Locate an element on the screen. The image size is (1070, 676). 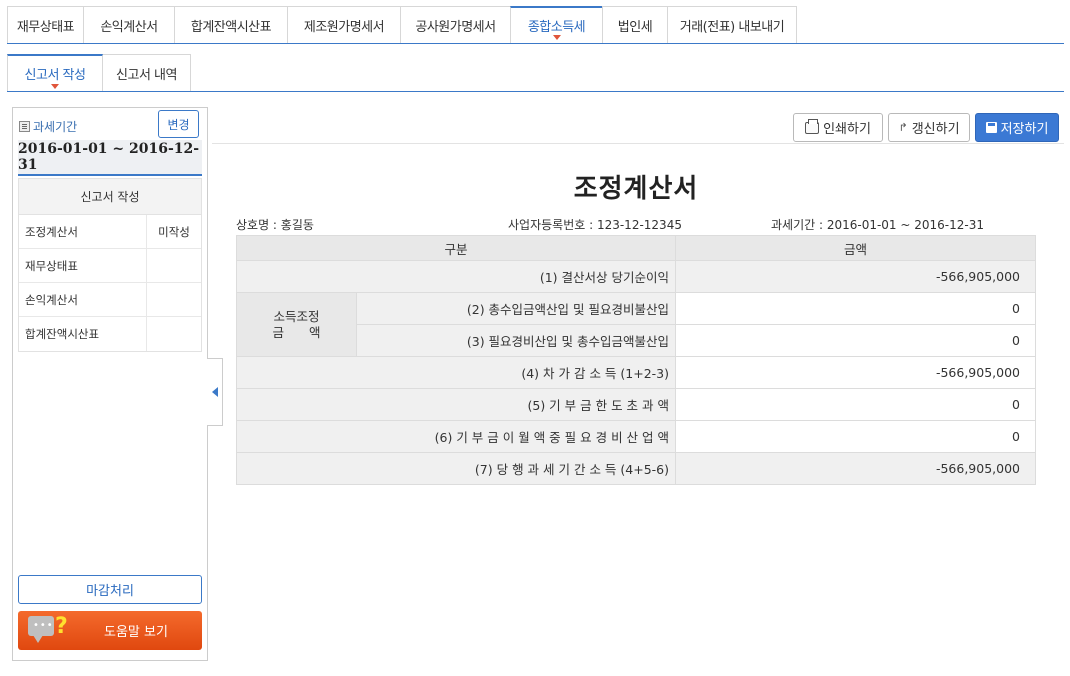
help-chat-icon: ••• ? is located at coordinates (43, 630).